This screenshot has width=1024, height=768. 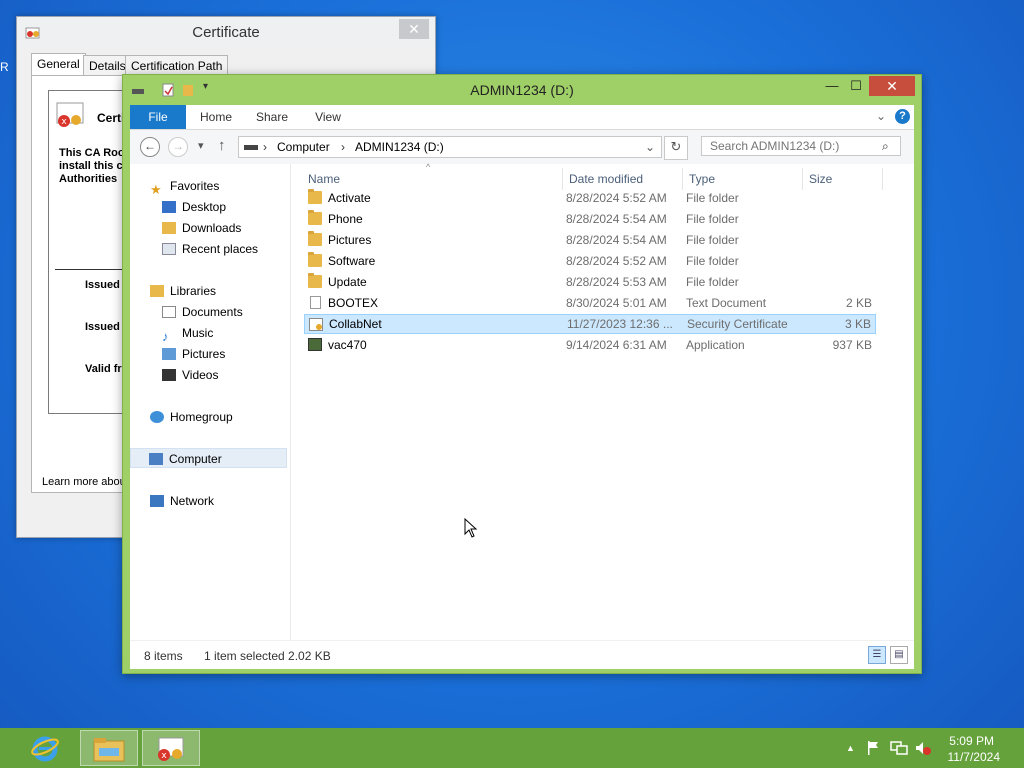 I want to click on file-date-modified: 8/28/2024 5:54 AM, so click(x=616, y=240).